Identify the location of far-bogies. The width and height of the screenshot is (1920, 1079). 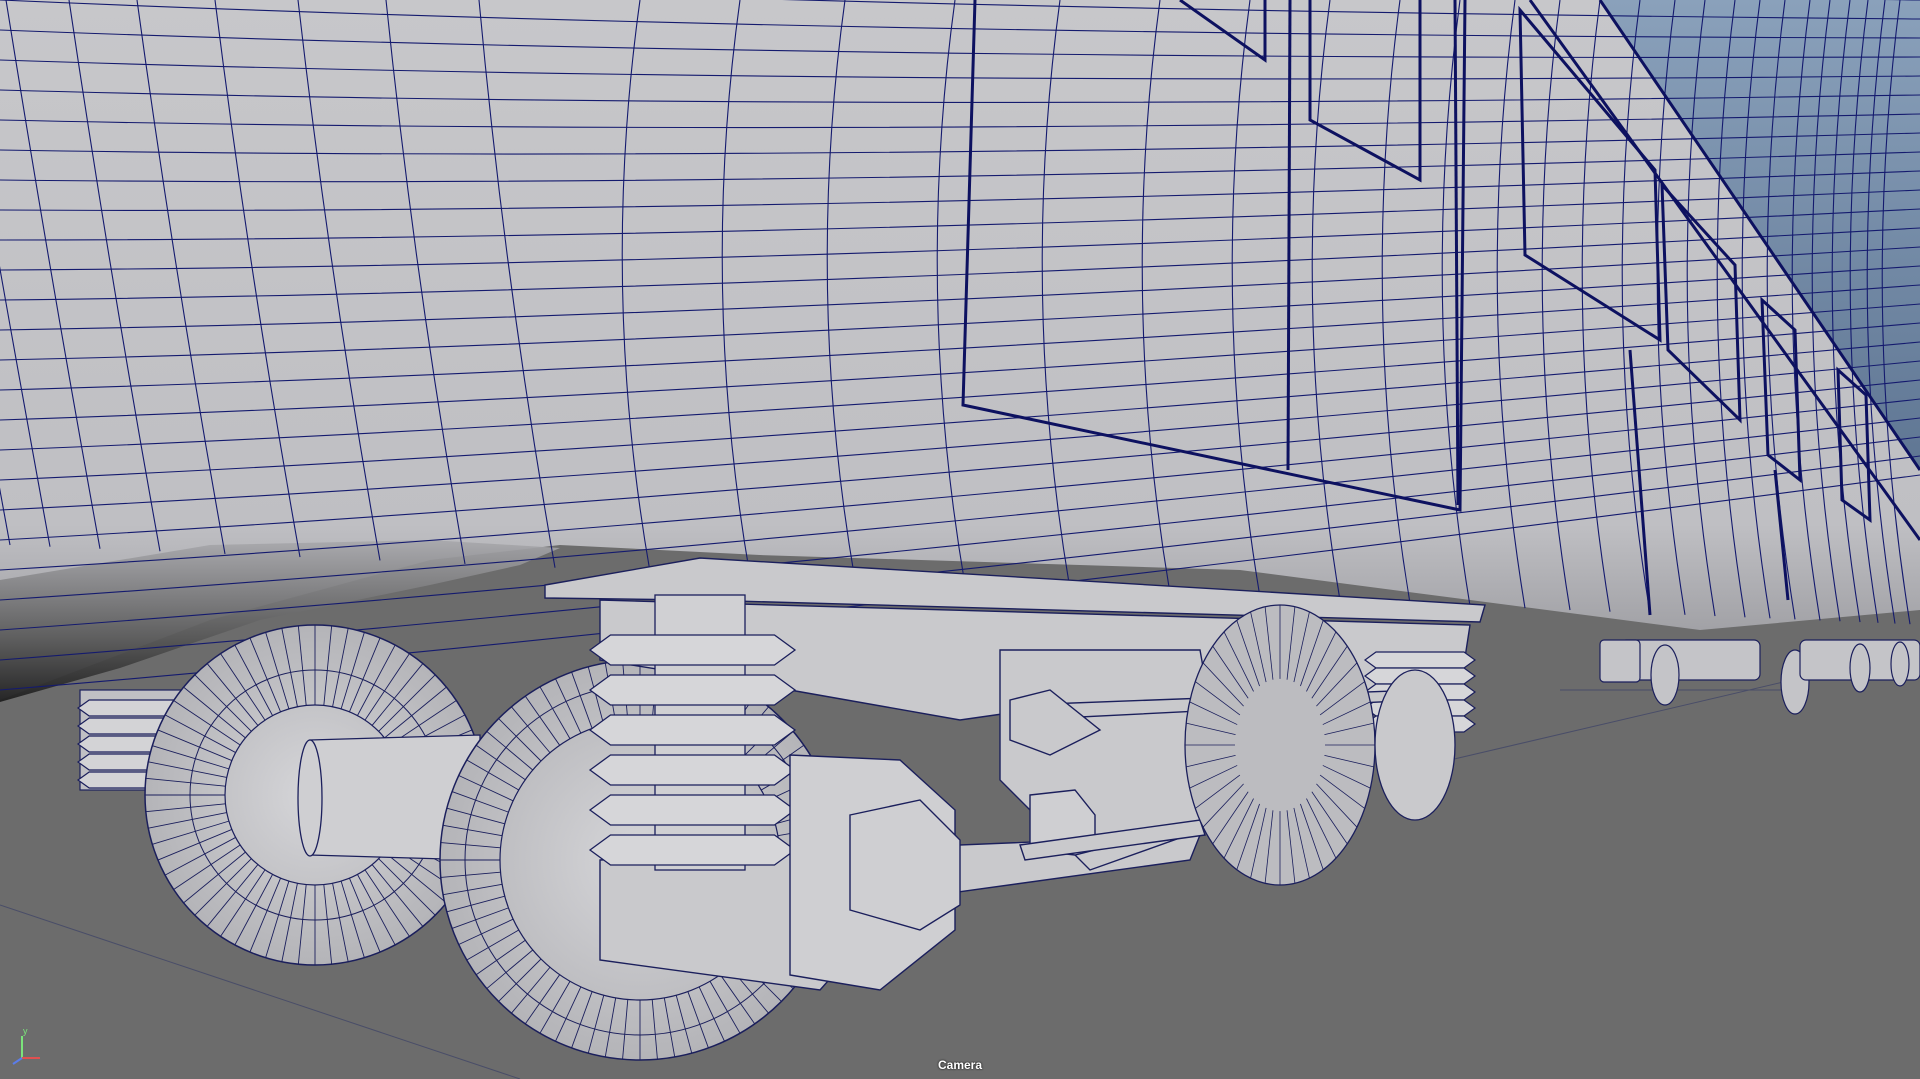
(1759, 677).